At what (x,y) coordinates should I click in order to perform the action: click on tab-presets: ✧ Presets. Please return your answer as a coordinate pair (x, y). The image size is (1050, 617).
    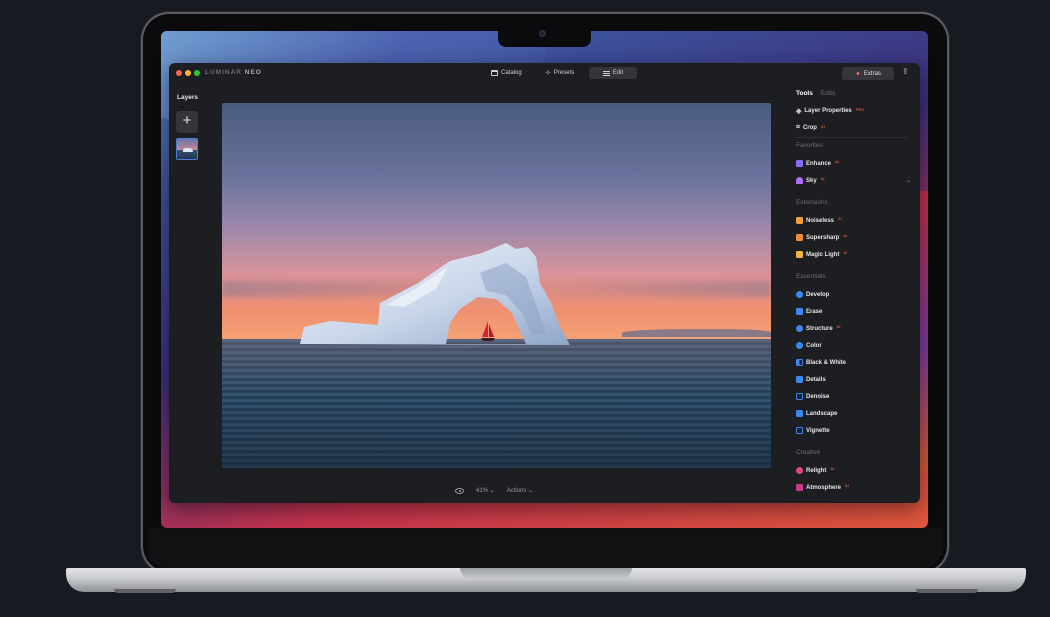
    Looking at the image, I should click on (559, 73).